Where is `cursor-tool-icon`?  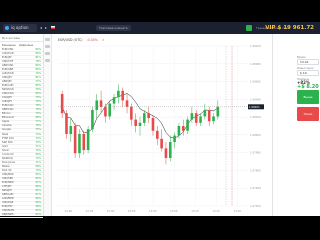 cursor-tool-icon is located at coordinates (47, 39).